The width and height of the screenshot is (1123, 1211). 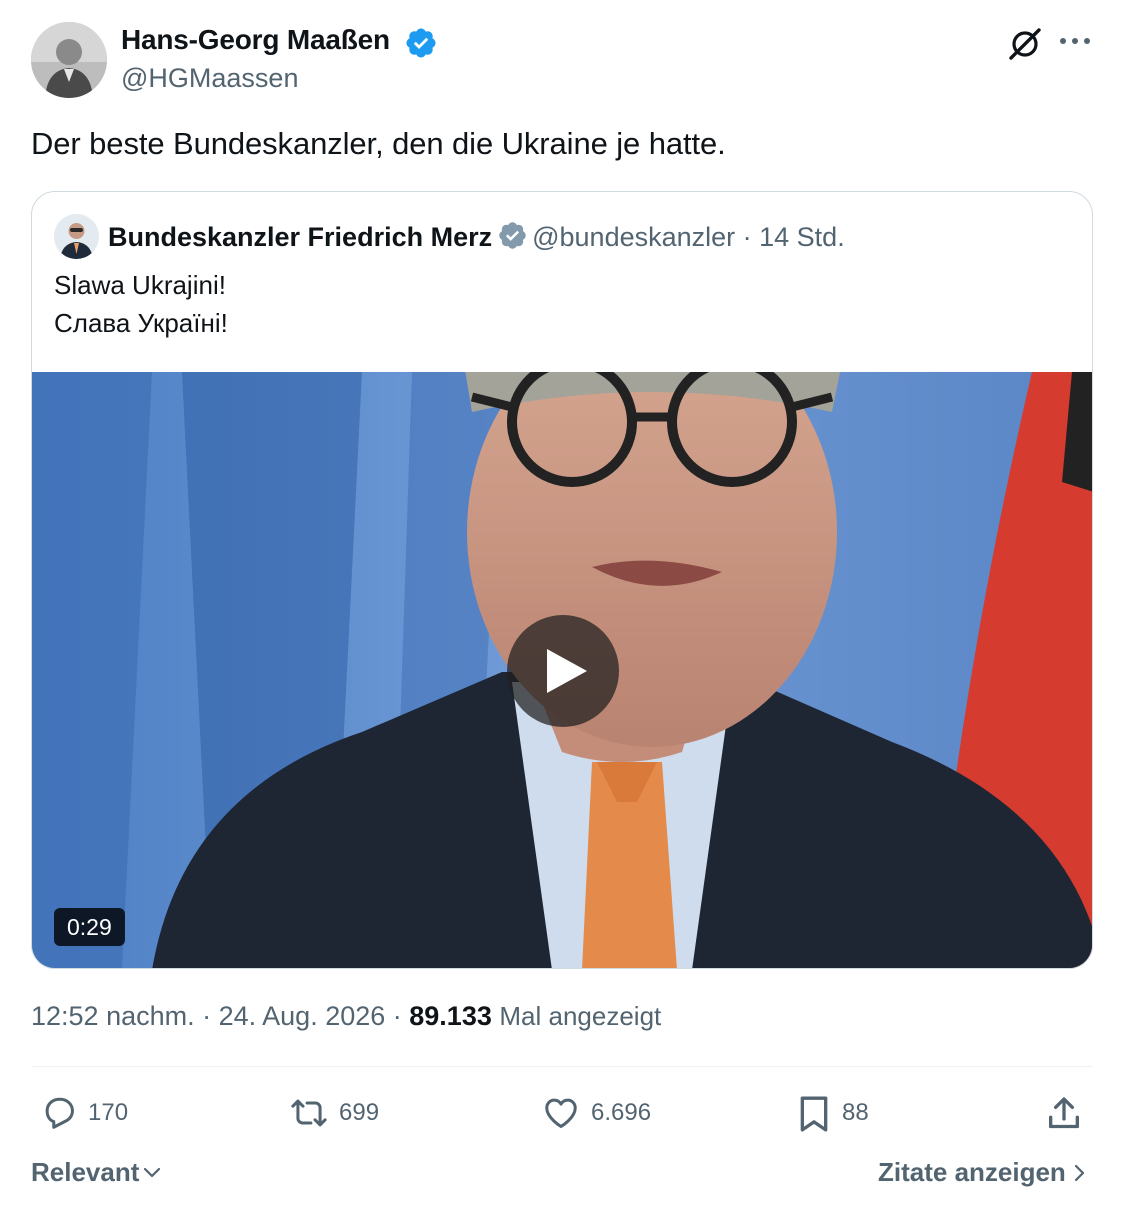 I want to click on quoted-author-avatar, so click(x=76, y=236).